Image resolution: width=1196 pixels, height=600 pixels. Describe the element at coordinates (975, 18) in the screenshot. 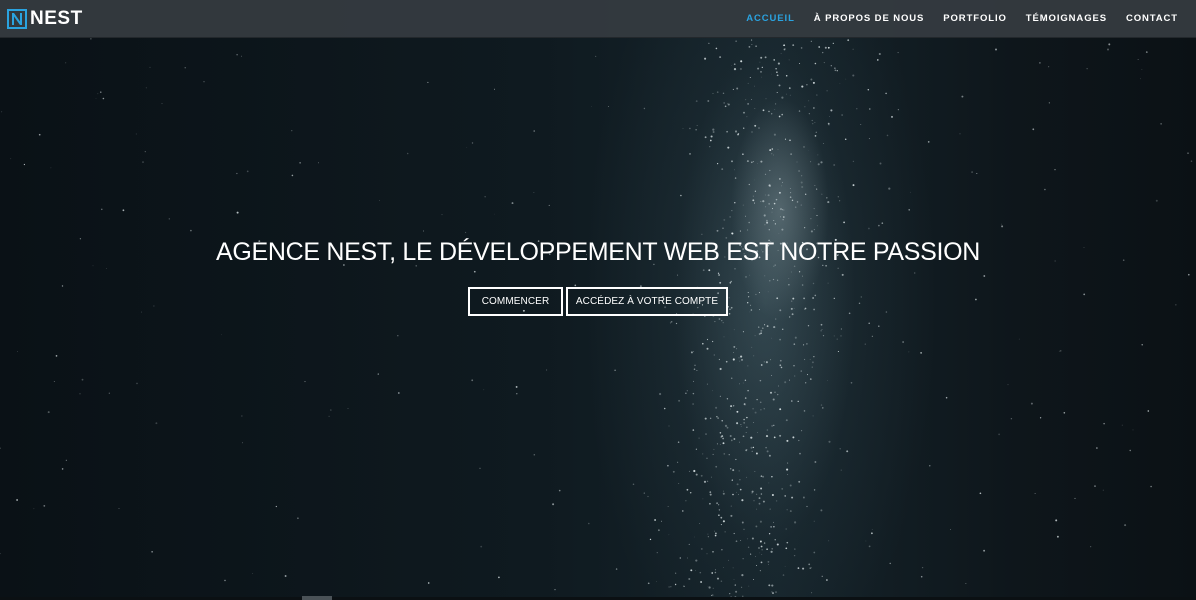

I see `nav-item-portfolio: PORTFOLIO` at that location.